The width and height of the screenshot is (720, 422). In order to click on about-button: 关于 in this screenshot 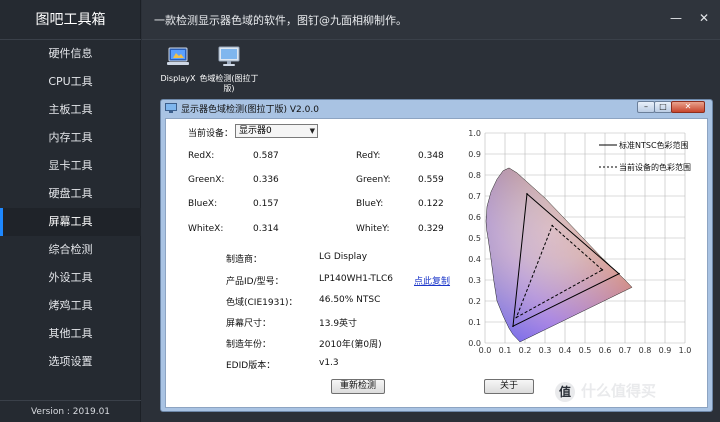, I will do `click(509, 386)`.